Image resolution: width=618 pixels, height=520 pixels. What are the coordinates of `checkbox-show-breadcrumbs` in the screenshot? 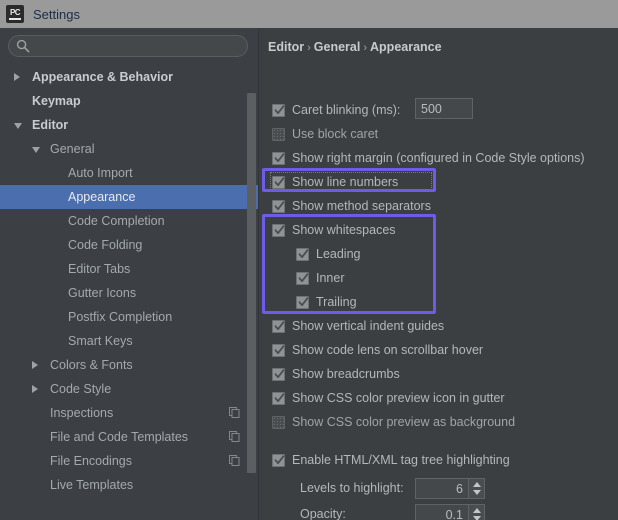 It's located at (278, 374).